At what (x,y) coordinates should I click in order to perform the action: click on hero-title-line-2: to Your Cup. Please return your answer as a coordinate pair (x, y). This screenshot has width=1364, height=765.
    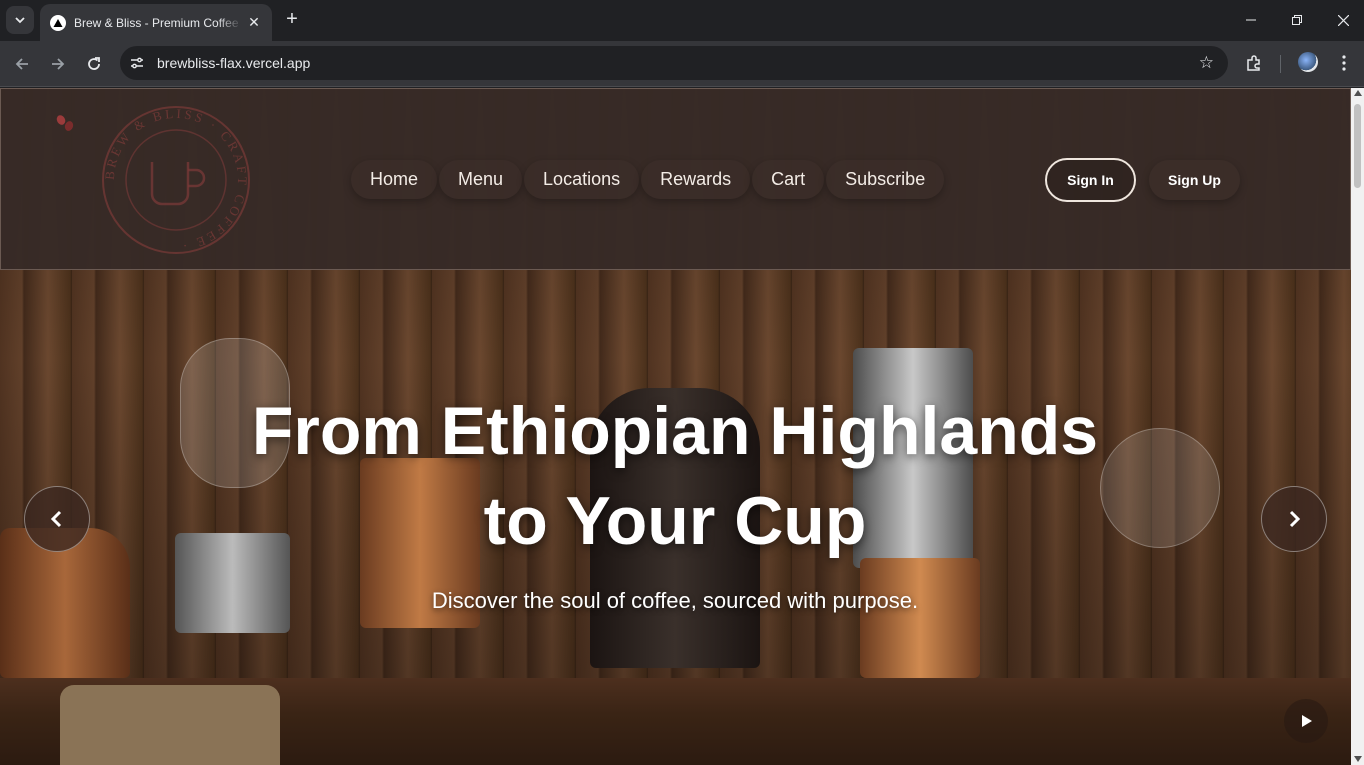
    Looking at the image, I should click on (675, 521).